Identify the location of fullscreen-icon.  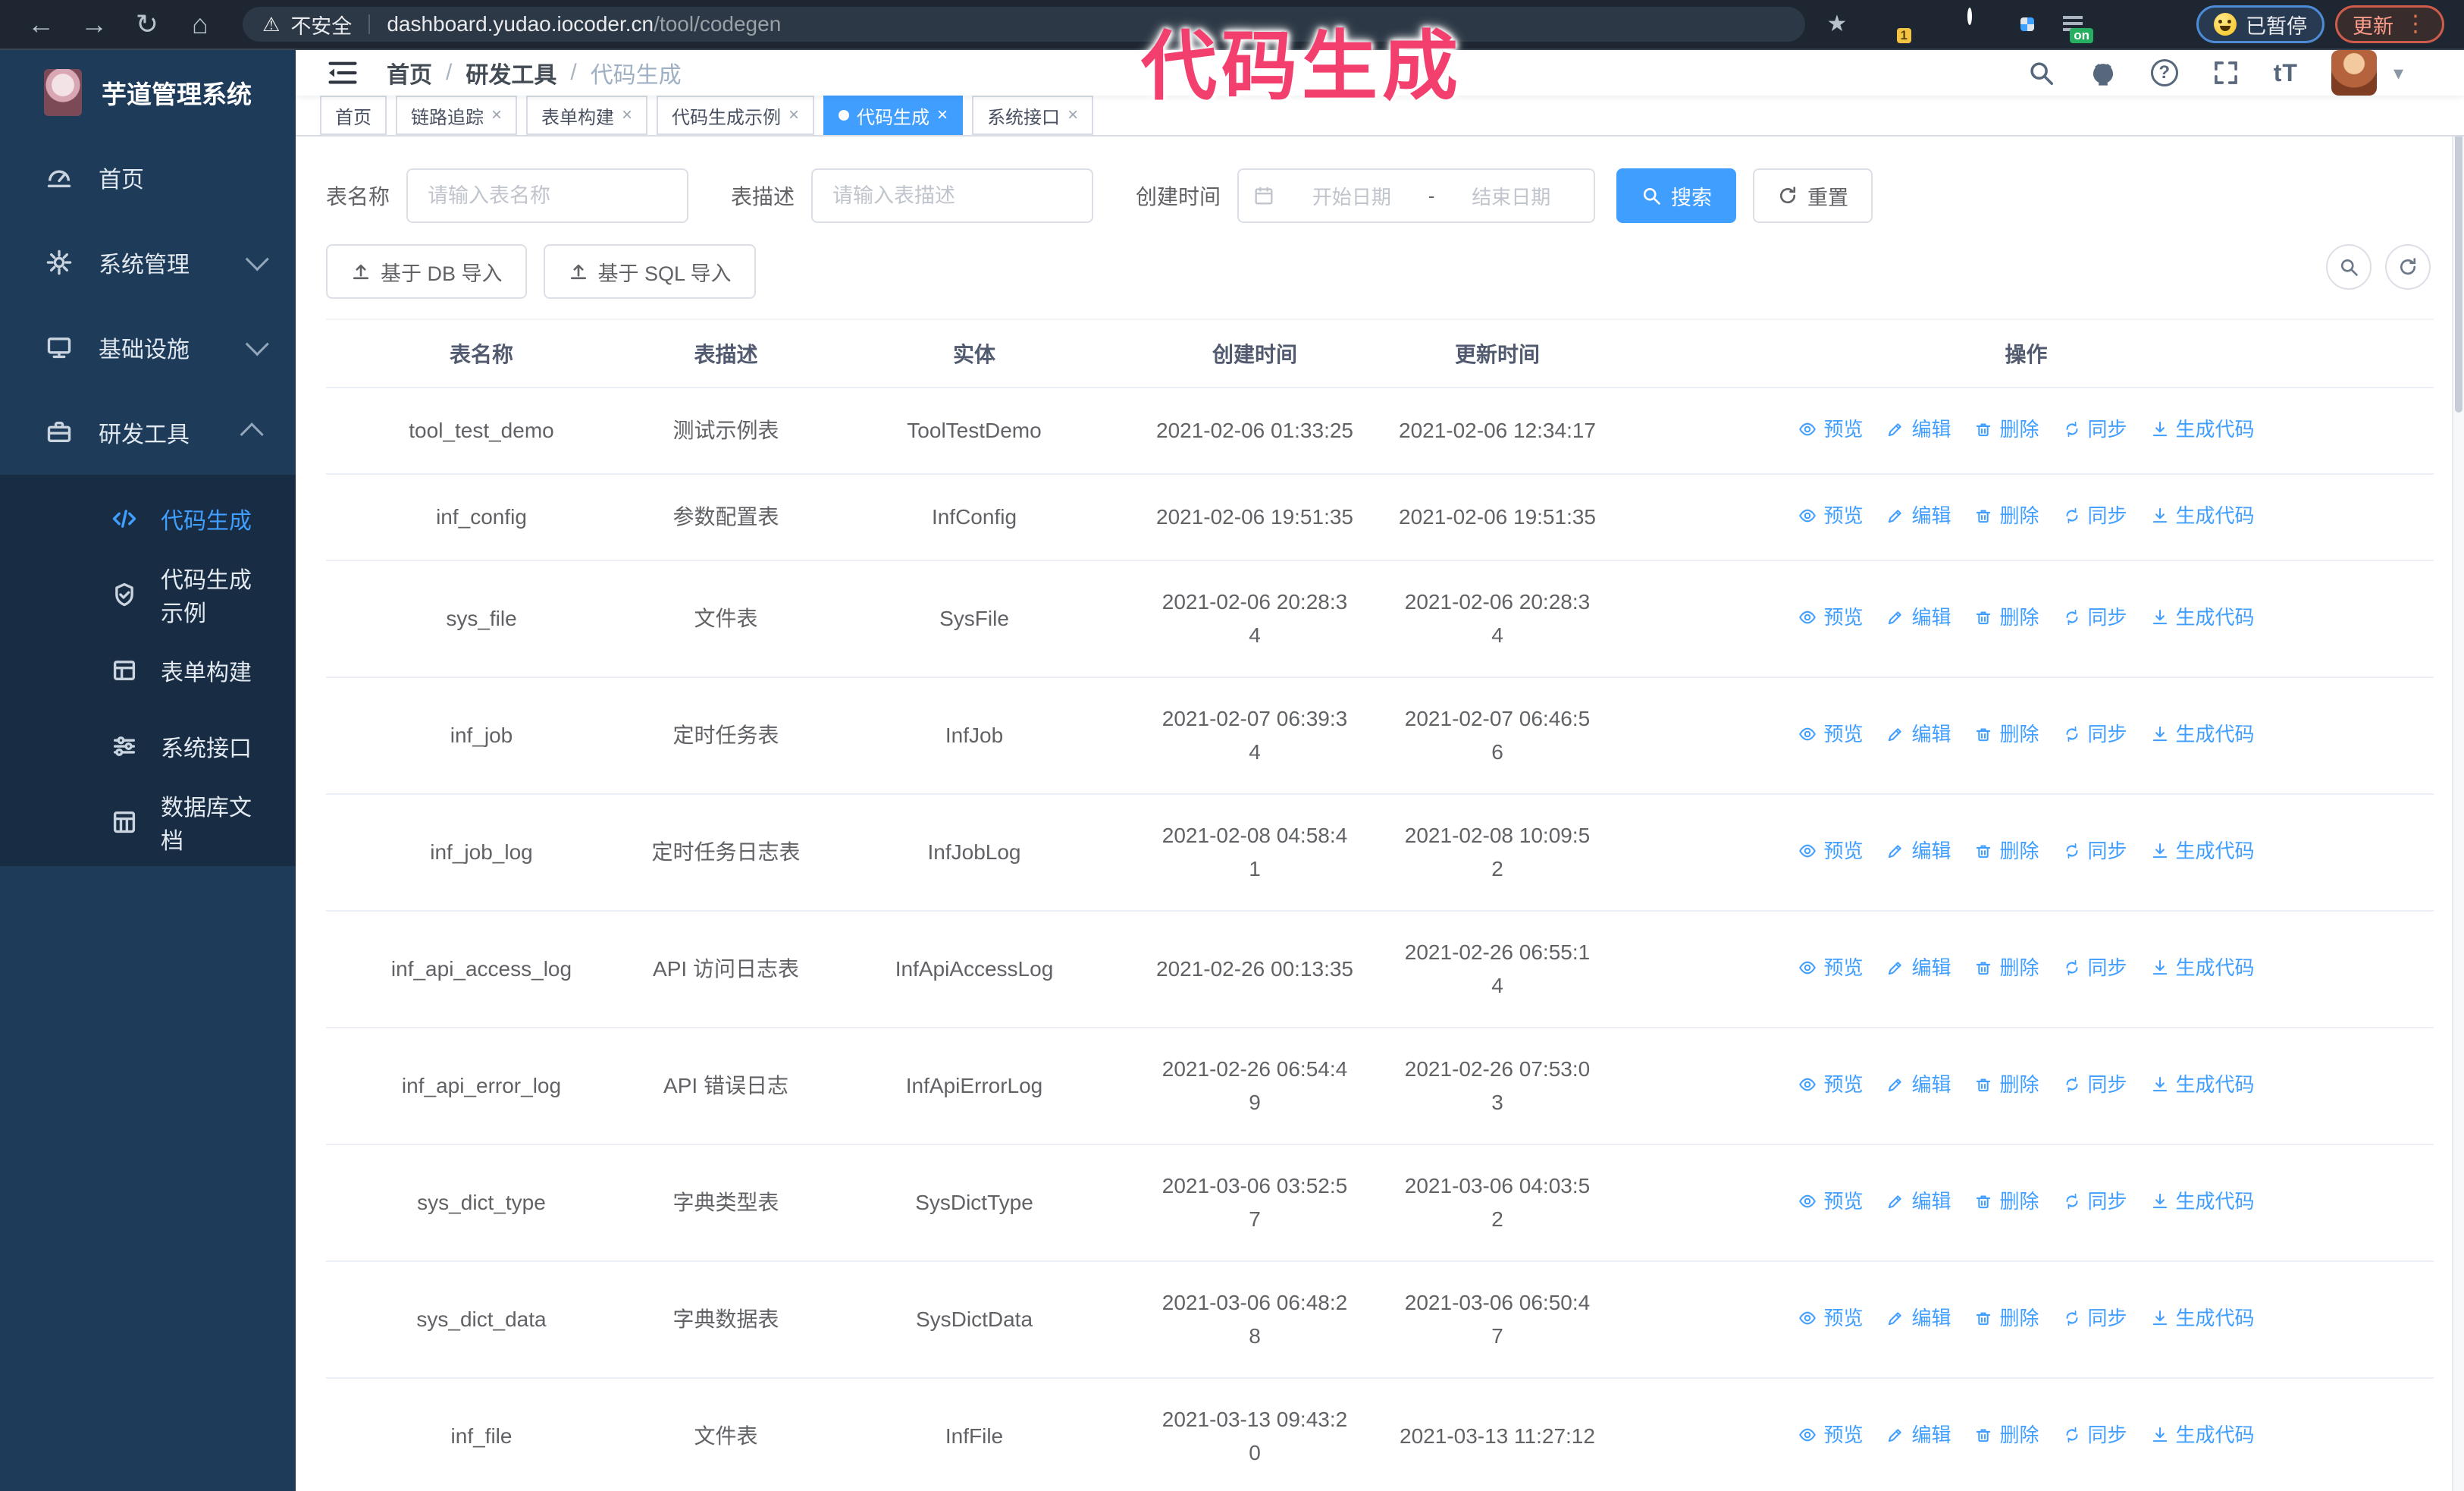
(2226, 72).